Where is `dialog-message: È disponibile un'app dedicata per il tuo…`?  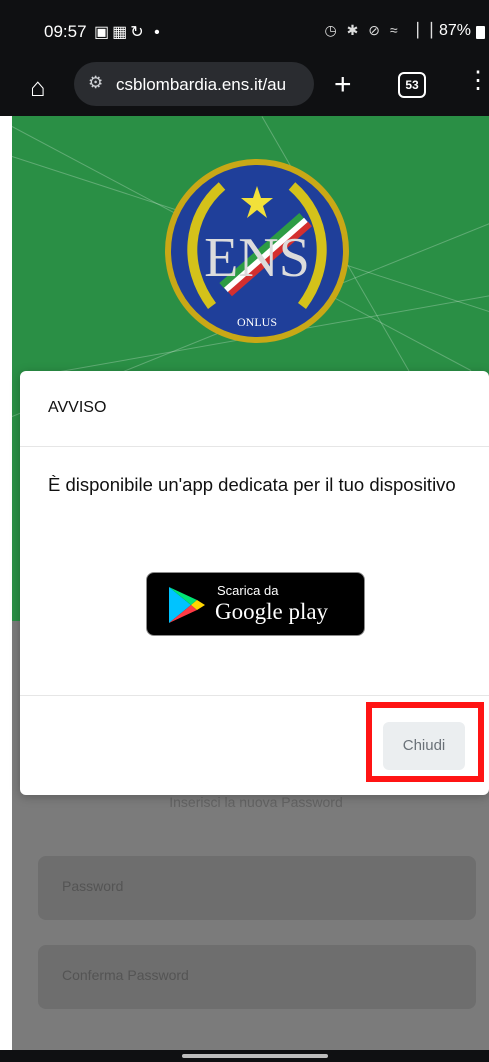
dialog-message: È disponibile un'app dedicata per il tuo… is located at coordinates (252, 484).